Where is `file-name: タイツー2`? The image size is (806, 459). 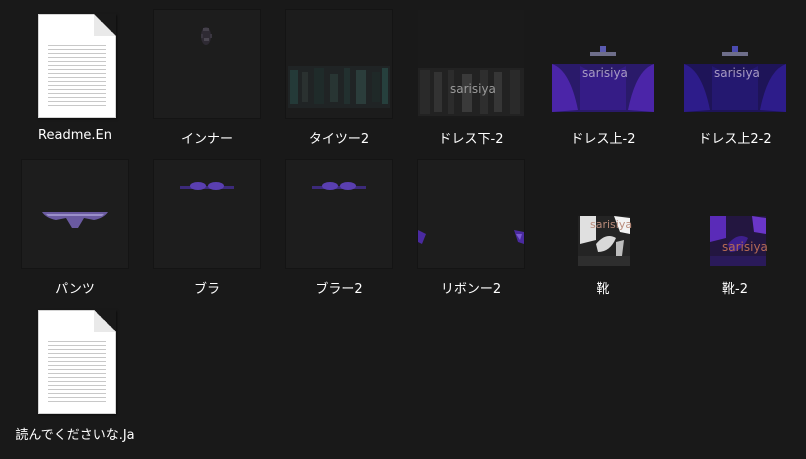 file-name: タイツー2 is located at coordinates (339, 139).